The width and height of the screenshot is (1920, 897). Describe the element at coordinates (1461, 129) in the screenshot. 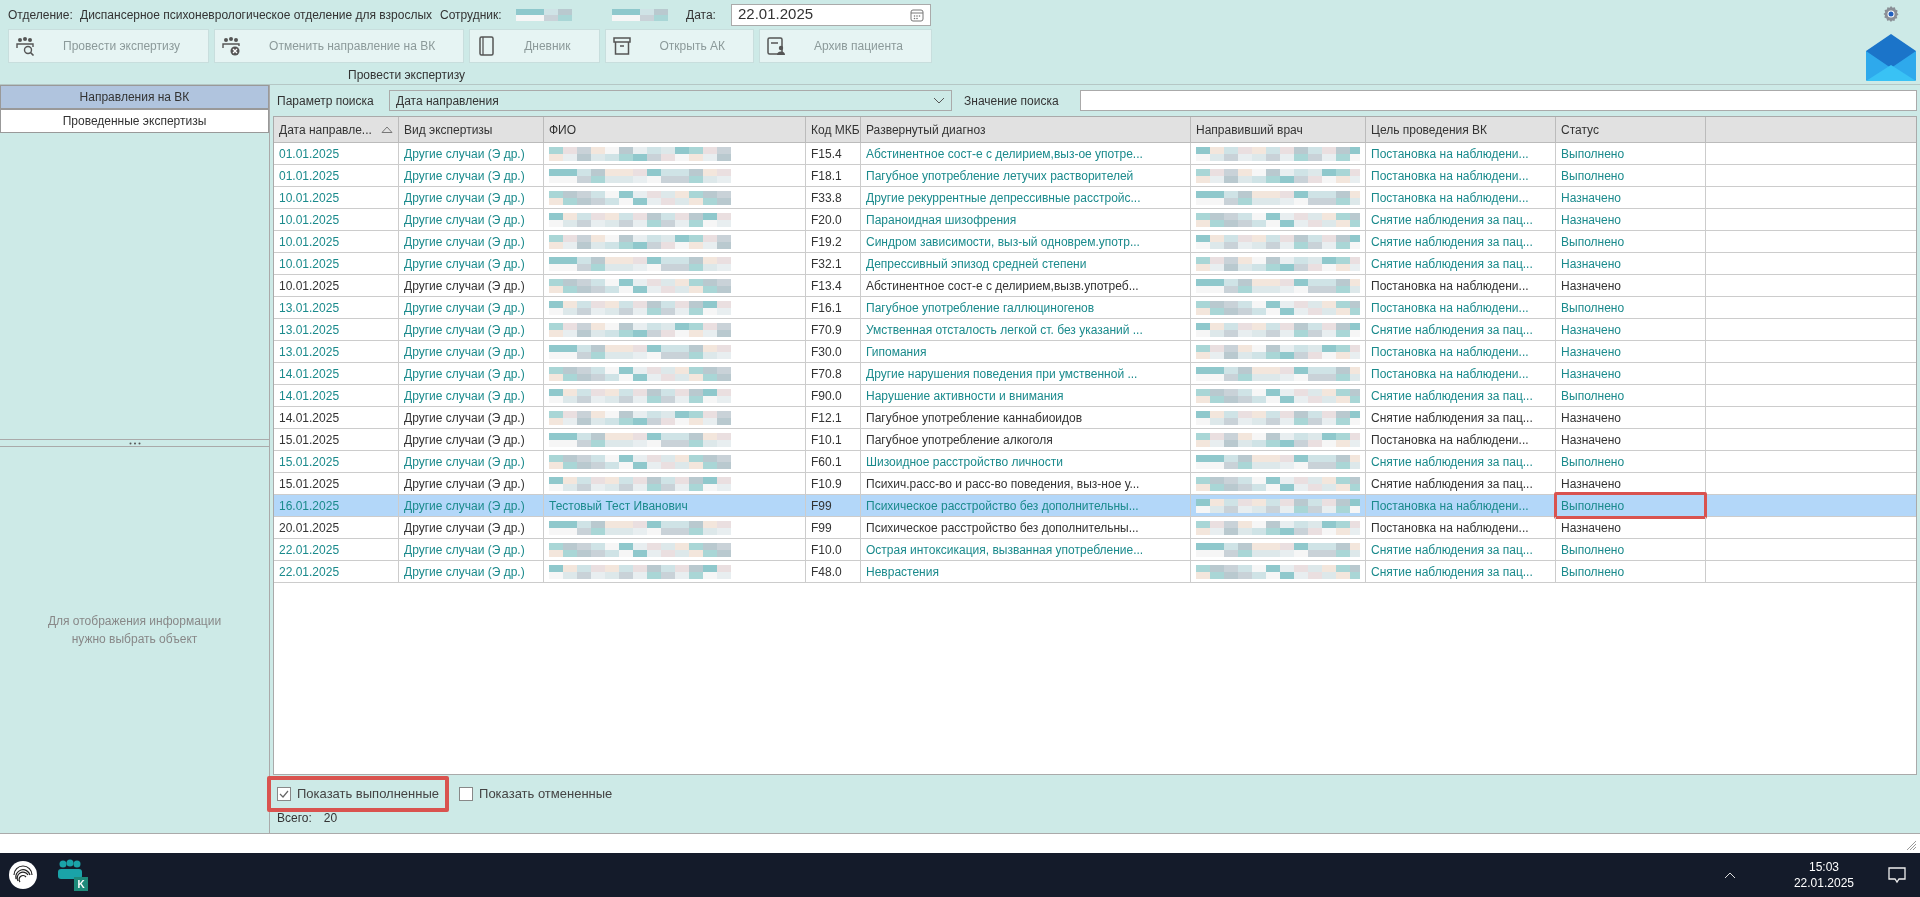

I see `column-header: Цель проведения ВК` at that location.